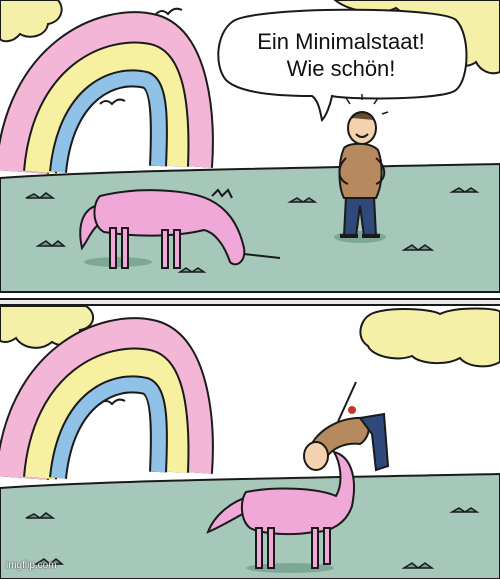 This screenshot has width=500, height=579. I want to click on speech-bubble-text: Ein Minimalstaat! Wie schön!, so click(341, 55).